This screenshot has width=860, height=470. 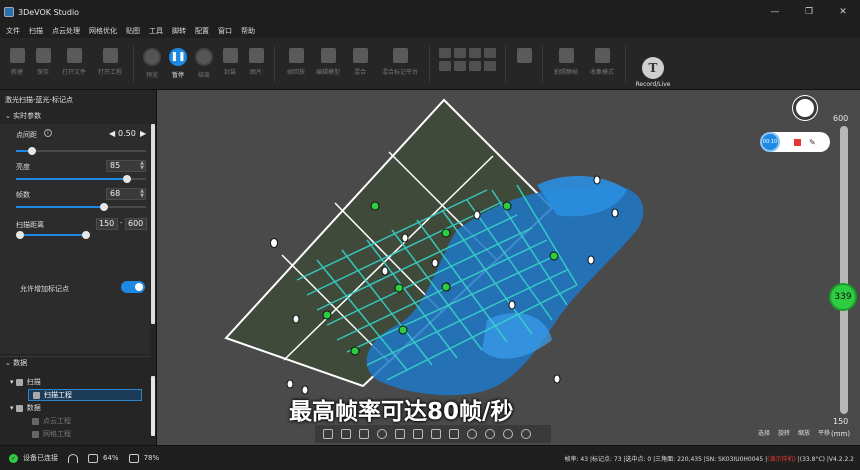 What do you see at coordinates (74, 63) in the screenshot?
I see `open-file-button: 打开文件` at bounding box center [74, 63].